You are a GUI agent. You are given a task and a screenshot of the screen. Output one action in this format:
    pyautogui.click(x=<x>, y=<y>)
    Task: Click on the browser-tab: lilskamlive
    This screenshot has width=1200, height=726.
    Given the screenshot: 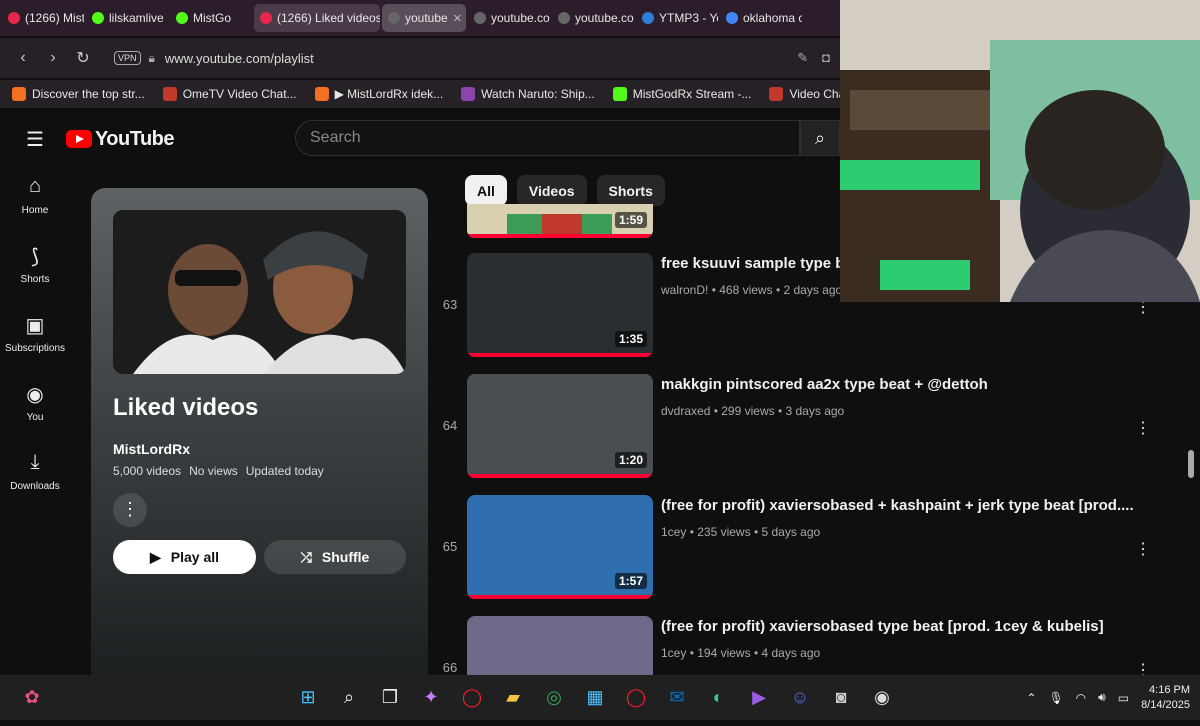 What is the action you would take?
    pyautogui.click(x=127, y=18)
    